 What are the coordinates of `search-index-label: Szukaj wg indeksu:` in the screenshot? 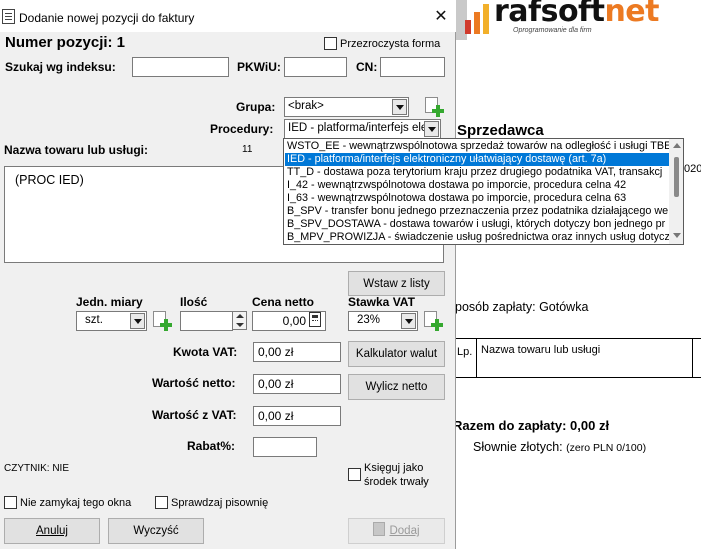 It's located at (60, 67).